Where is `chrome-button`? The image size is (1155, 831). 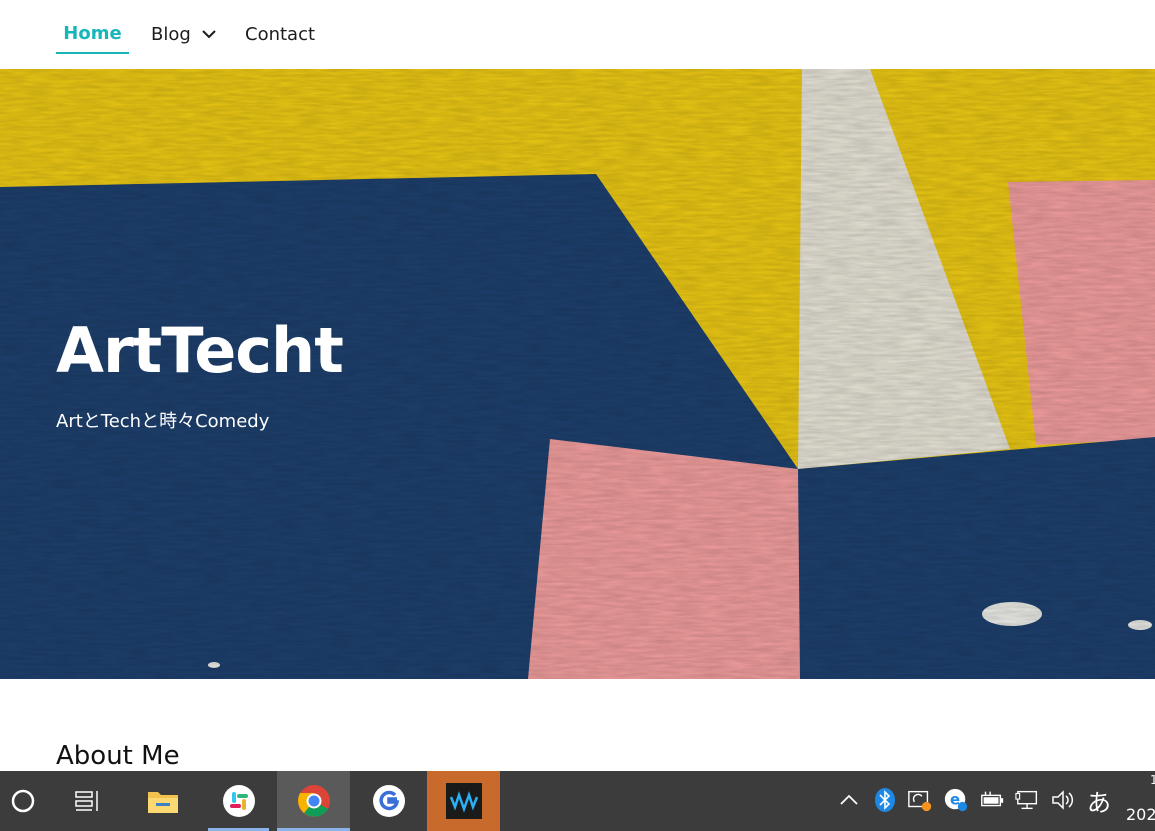
chrome-button is located at coordinates (313, 801).